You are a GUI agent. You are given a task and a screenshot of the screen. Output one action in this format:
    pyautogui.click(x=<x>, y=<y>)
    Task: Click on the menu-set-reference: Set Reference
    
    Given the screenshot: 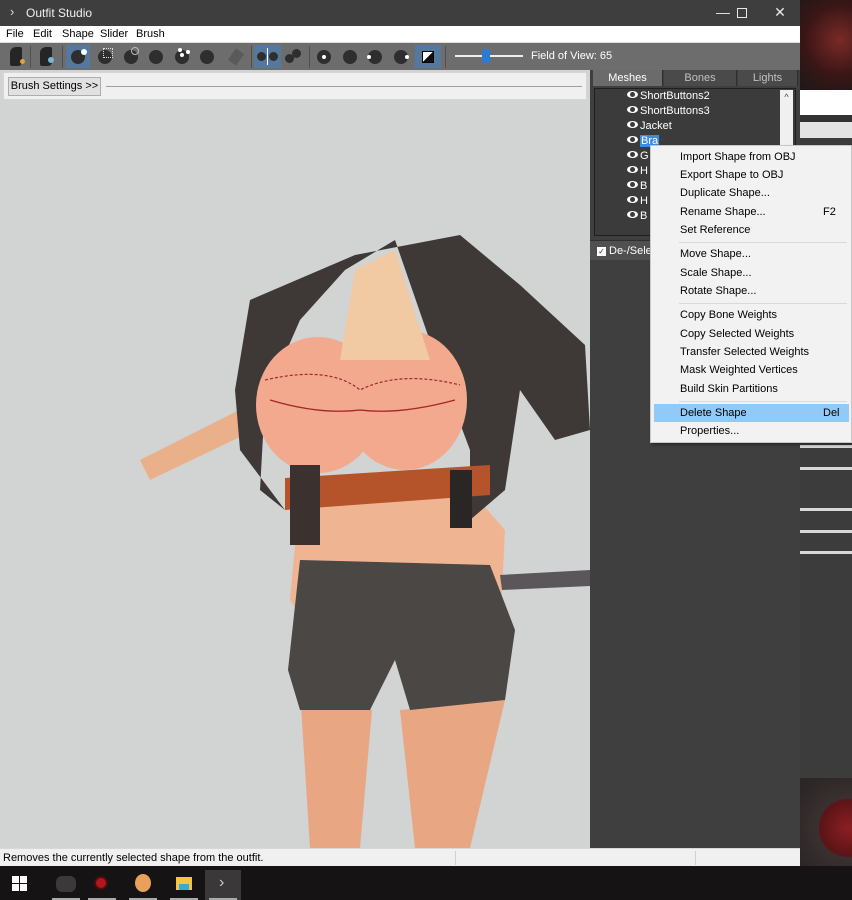 What is the action you would take?
    pyautogui.click(x=751, y=230)
    